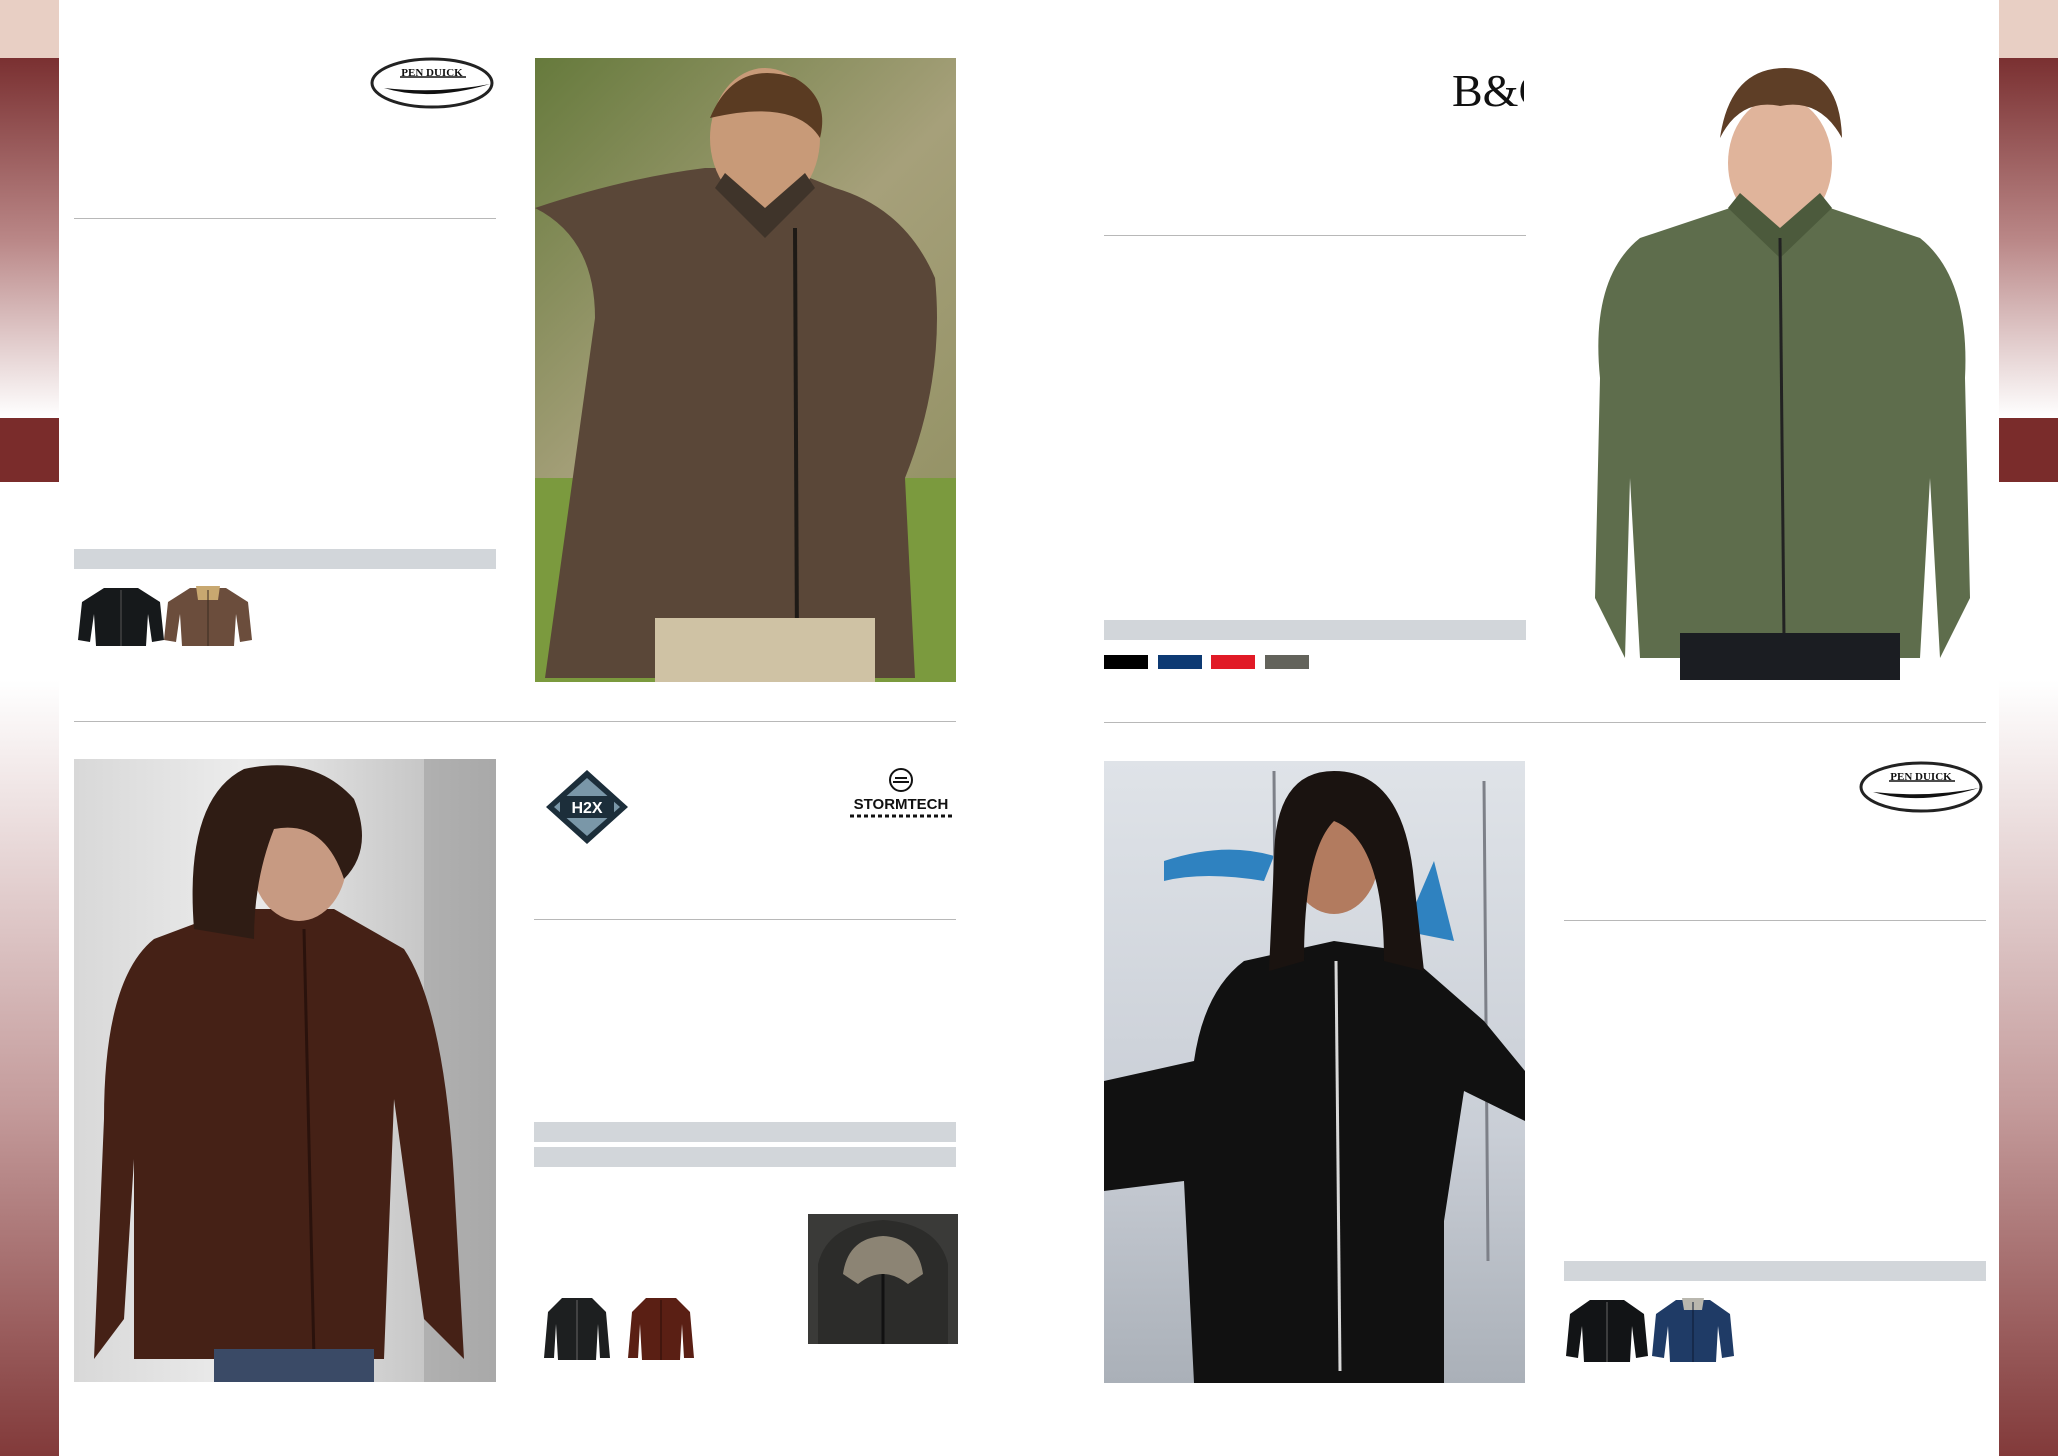 The image size is (2058, 1456). What do you see at coordinates (1693, 1330) in the screenshot?
I see `jacket-thumb-navy` at bounding box center [1693, 1330].